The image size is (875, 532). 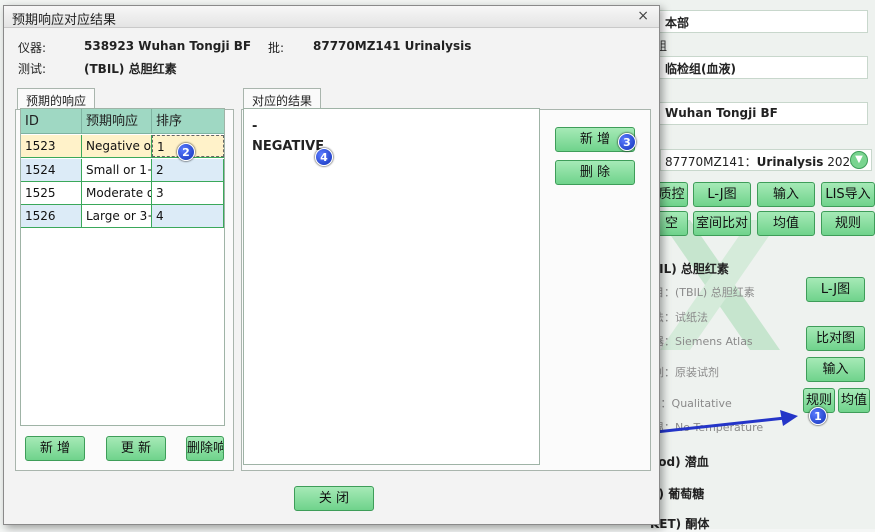 I want to click on bg-btn-lj: L-J图, so click(x=722, y=194).